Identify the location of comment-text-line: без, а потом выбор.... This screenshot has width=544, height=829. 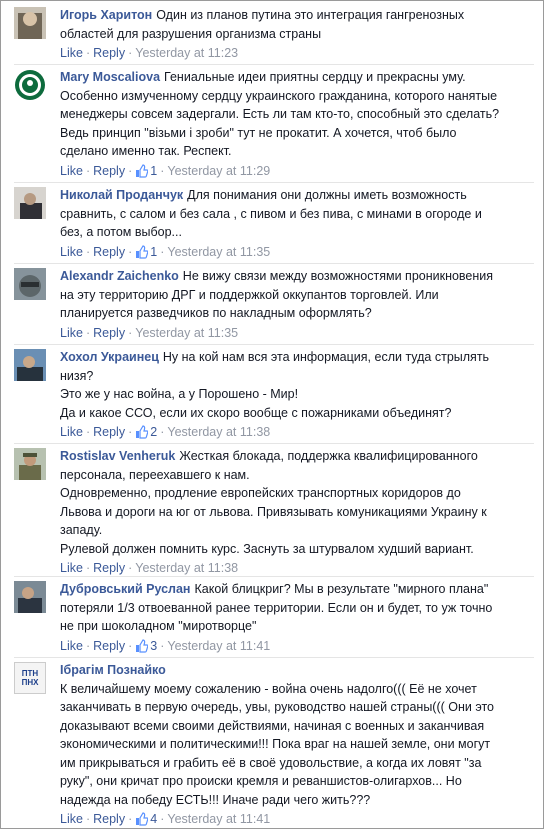
(121, 232).